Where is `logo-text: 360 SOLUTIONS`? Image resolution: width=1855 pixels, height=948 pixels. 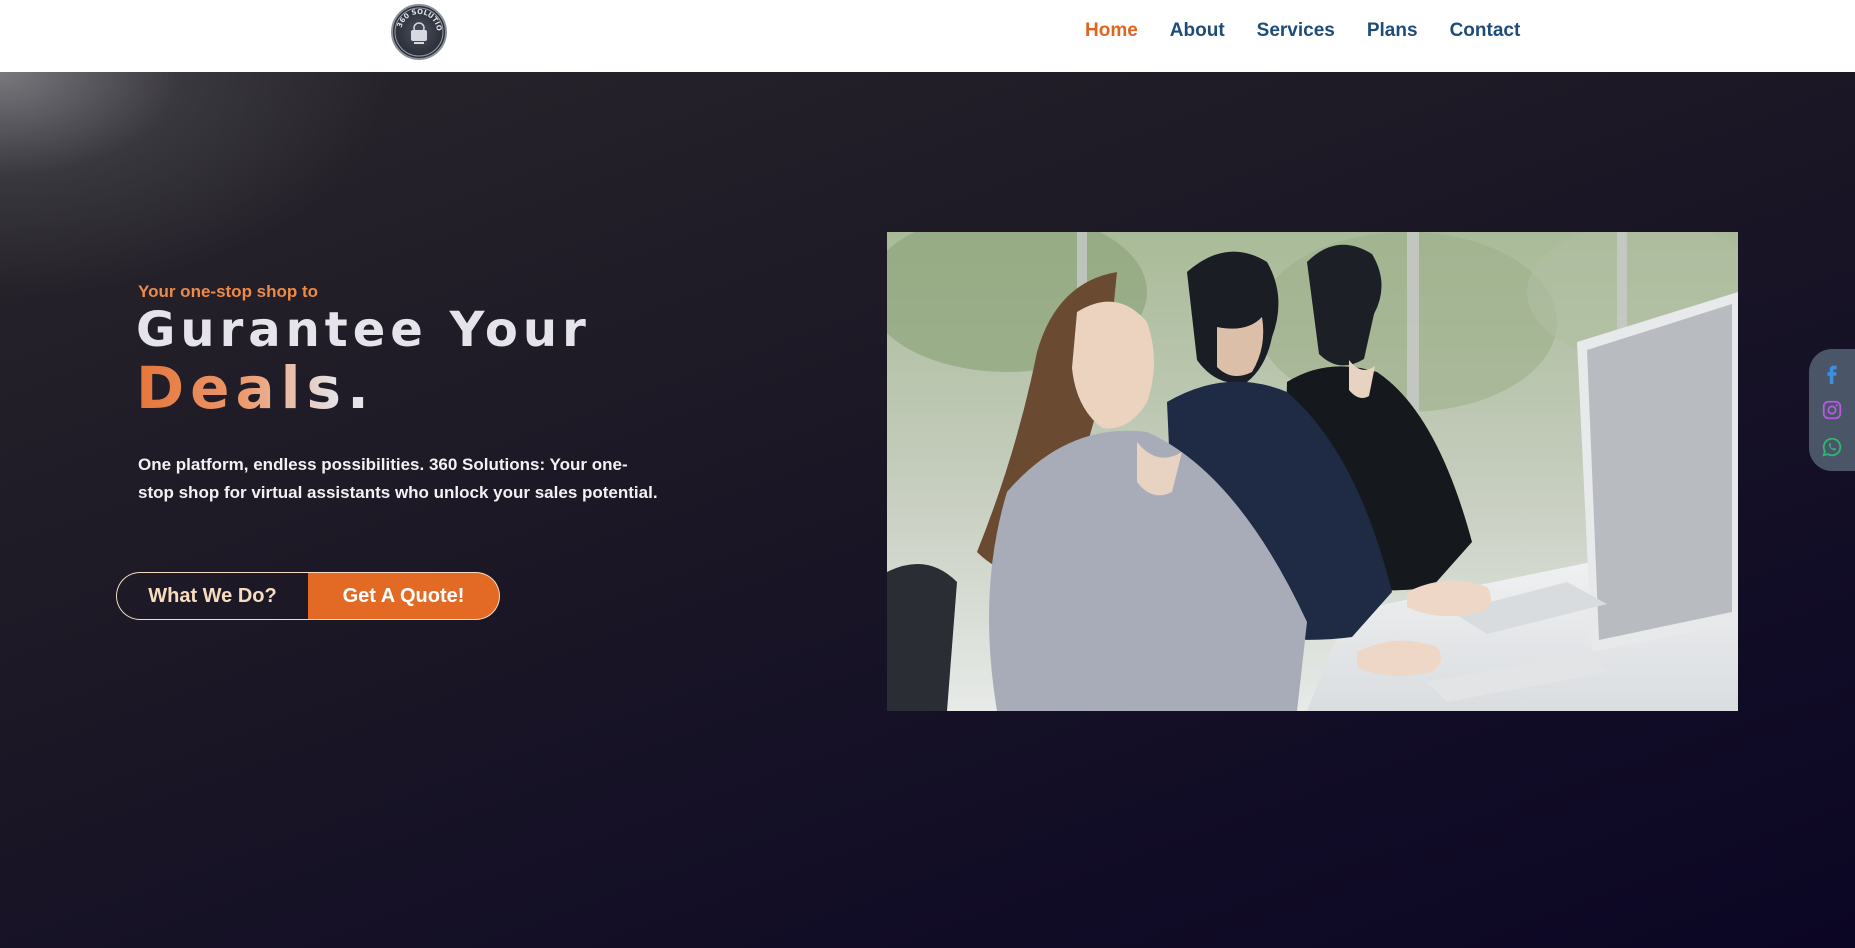
logo-text: 360 SOLUTIONS is located at coordinates (418, 19).